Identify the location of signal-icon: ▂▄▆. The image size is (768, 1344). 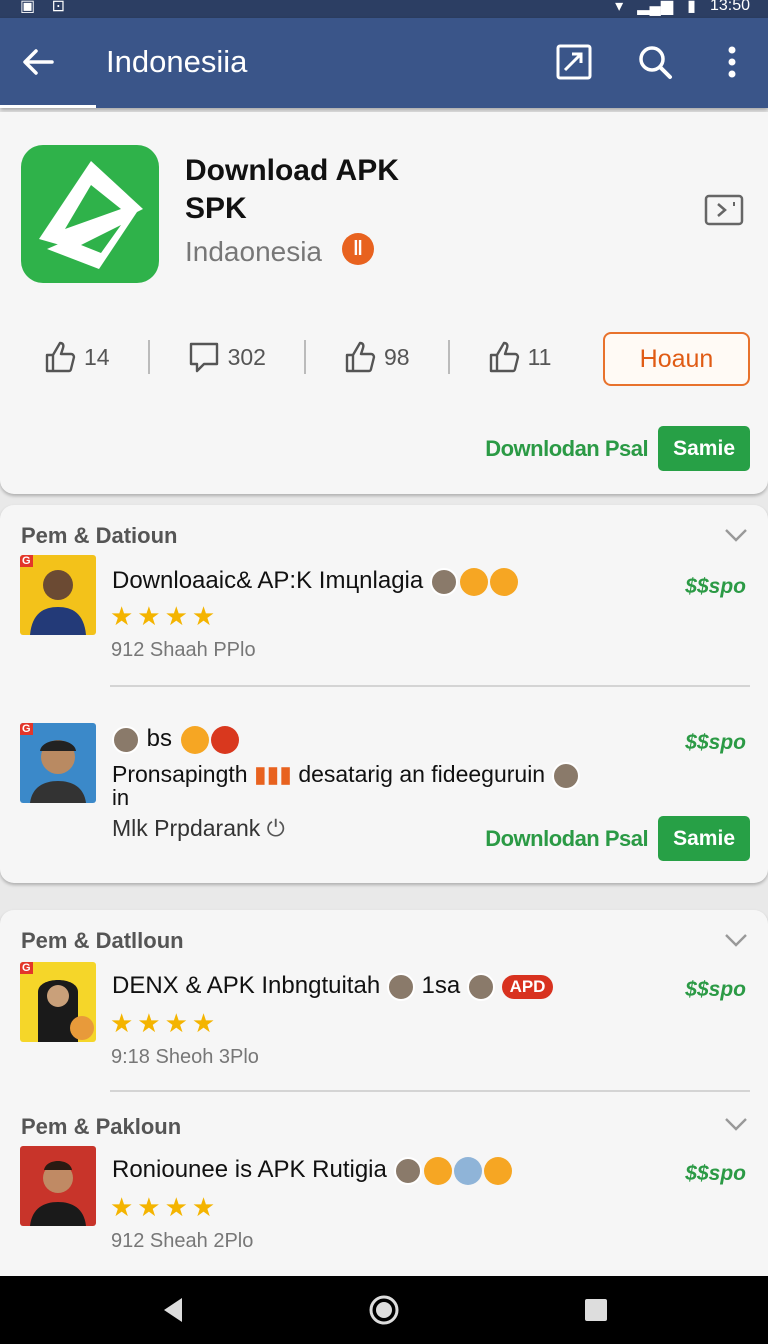
(655, 7).